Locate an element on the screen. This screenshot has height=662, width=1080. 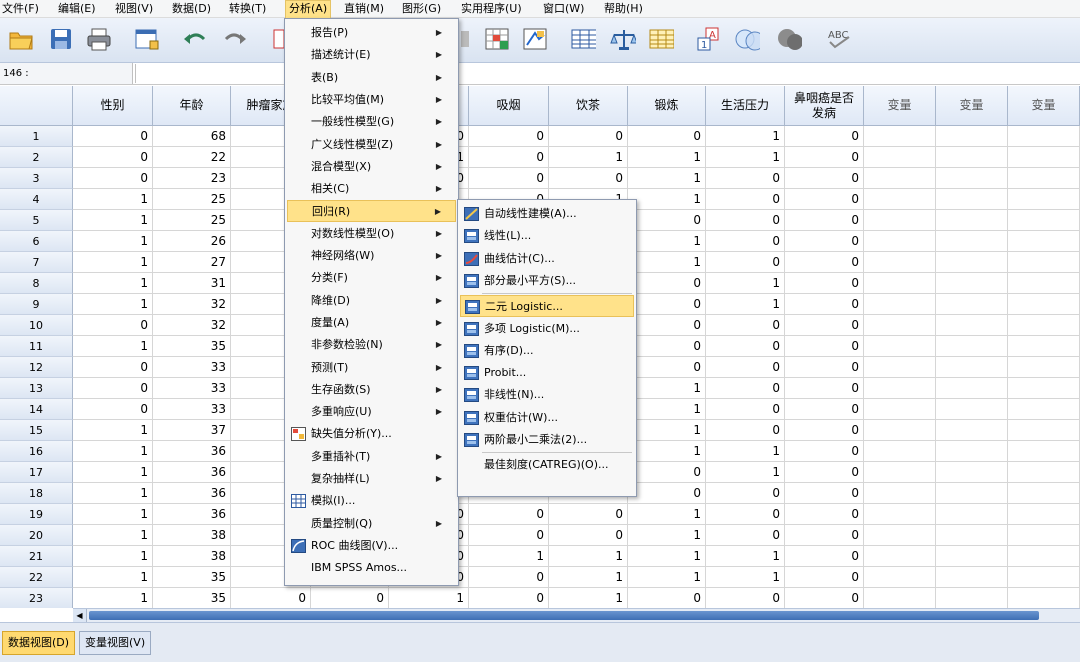
print-icon is located at coordinates (99, 39).